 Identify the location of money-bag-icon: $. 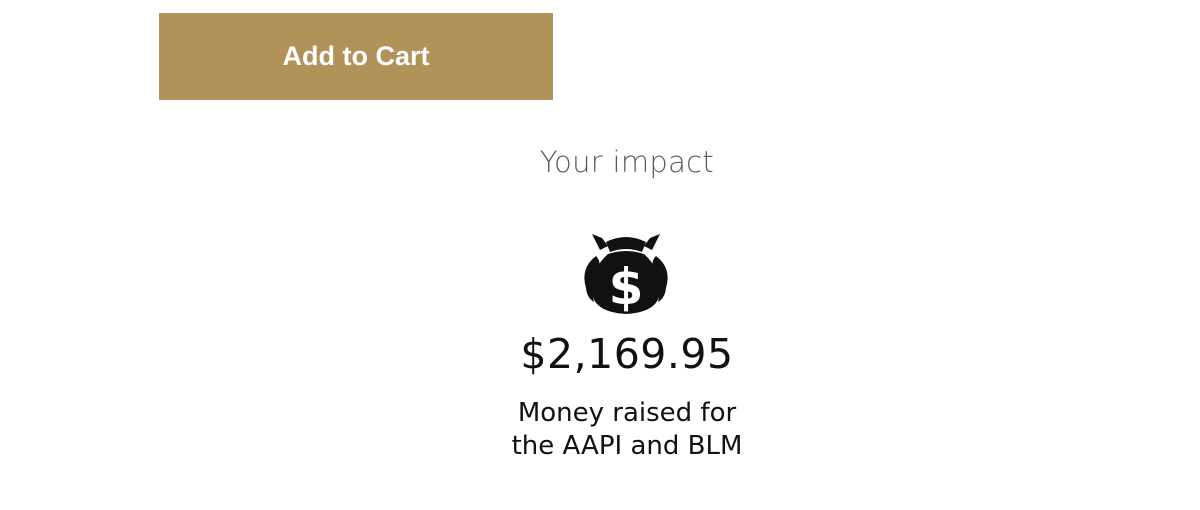
(626, 275).